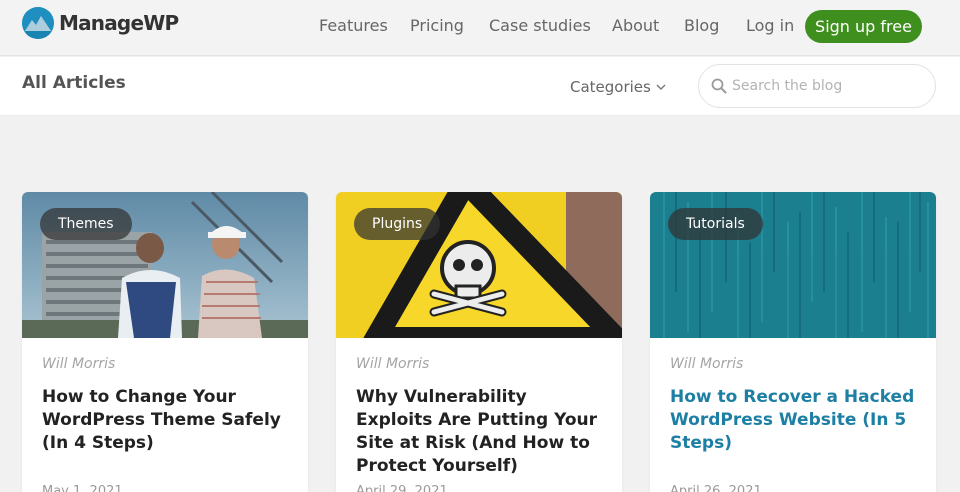 Image resolution: width=960 pixels, height=492 pixels. What do you see at coordinates (661, 87) in the screenshot?
I see `chevron-down-icon` at bounding box center [661, 87].